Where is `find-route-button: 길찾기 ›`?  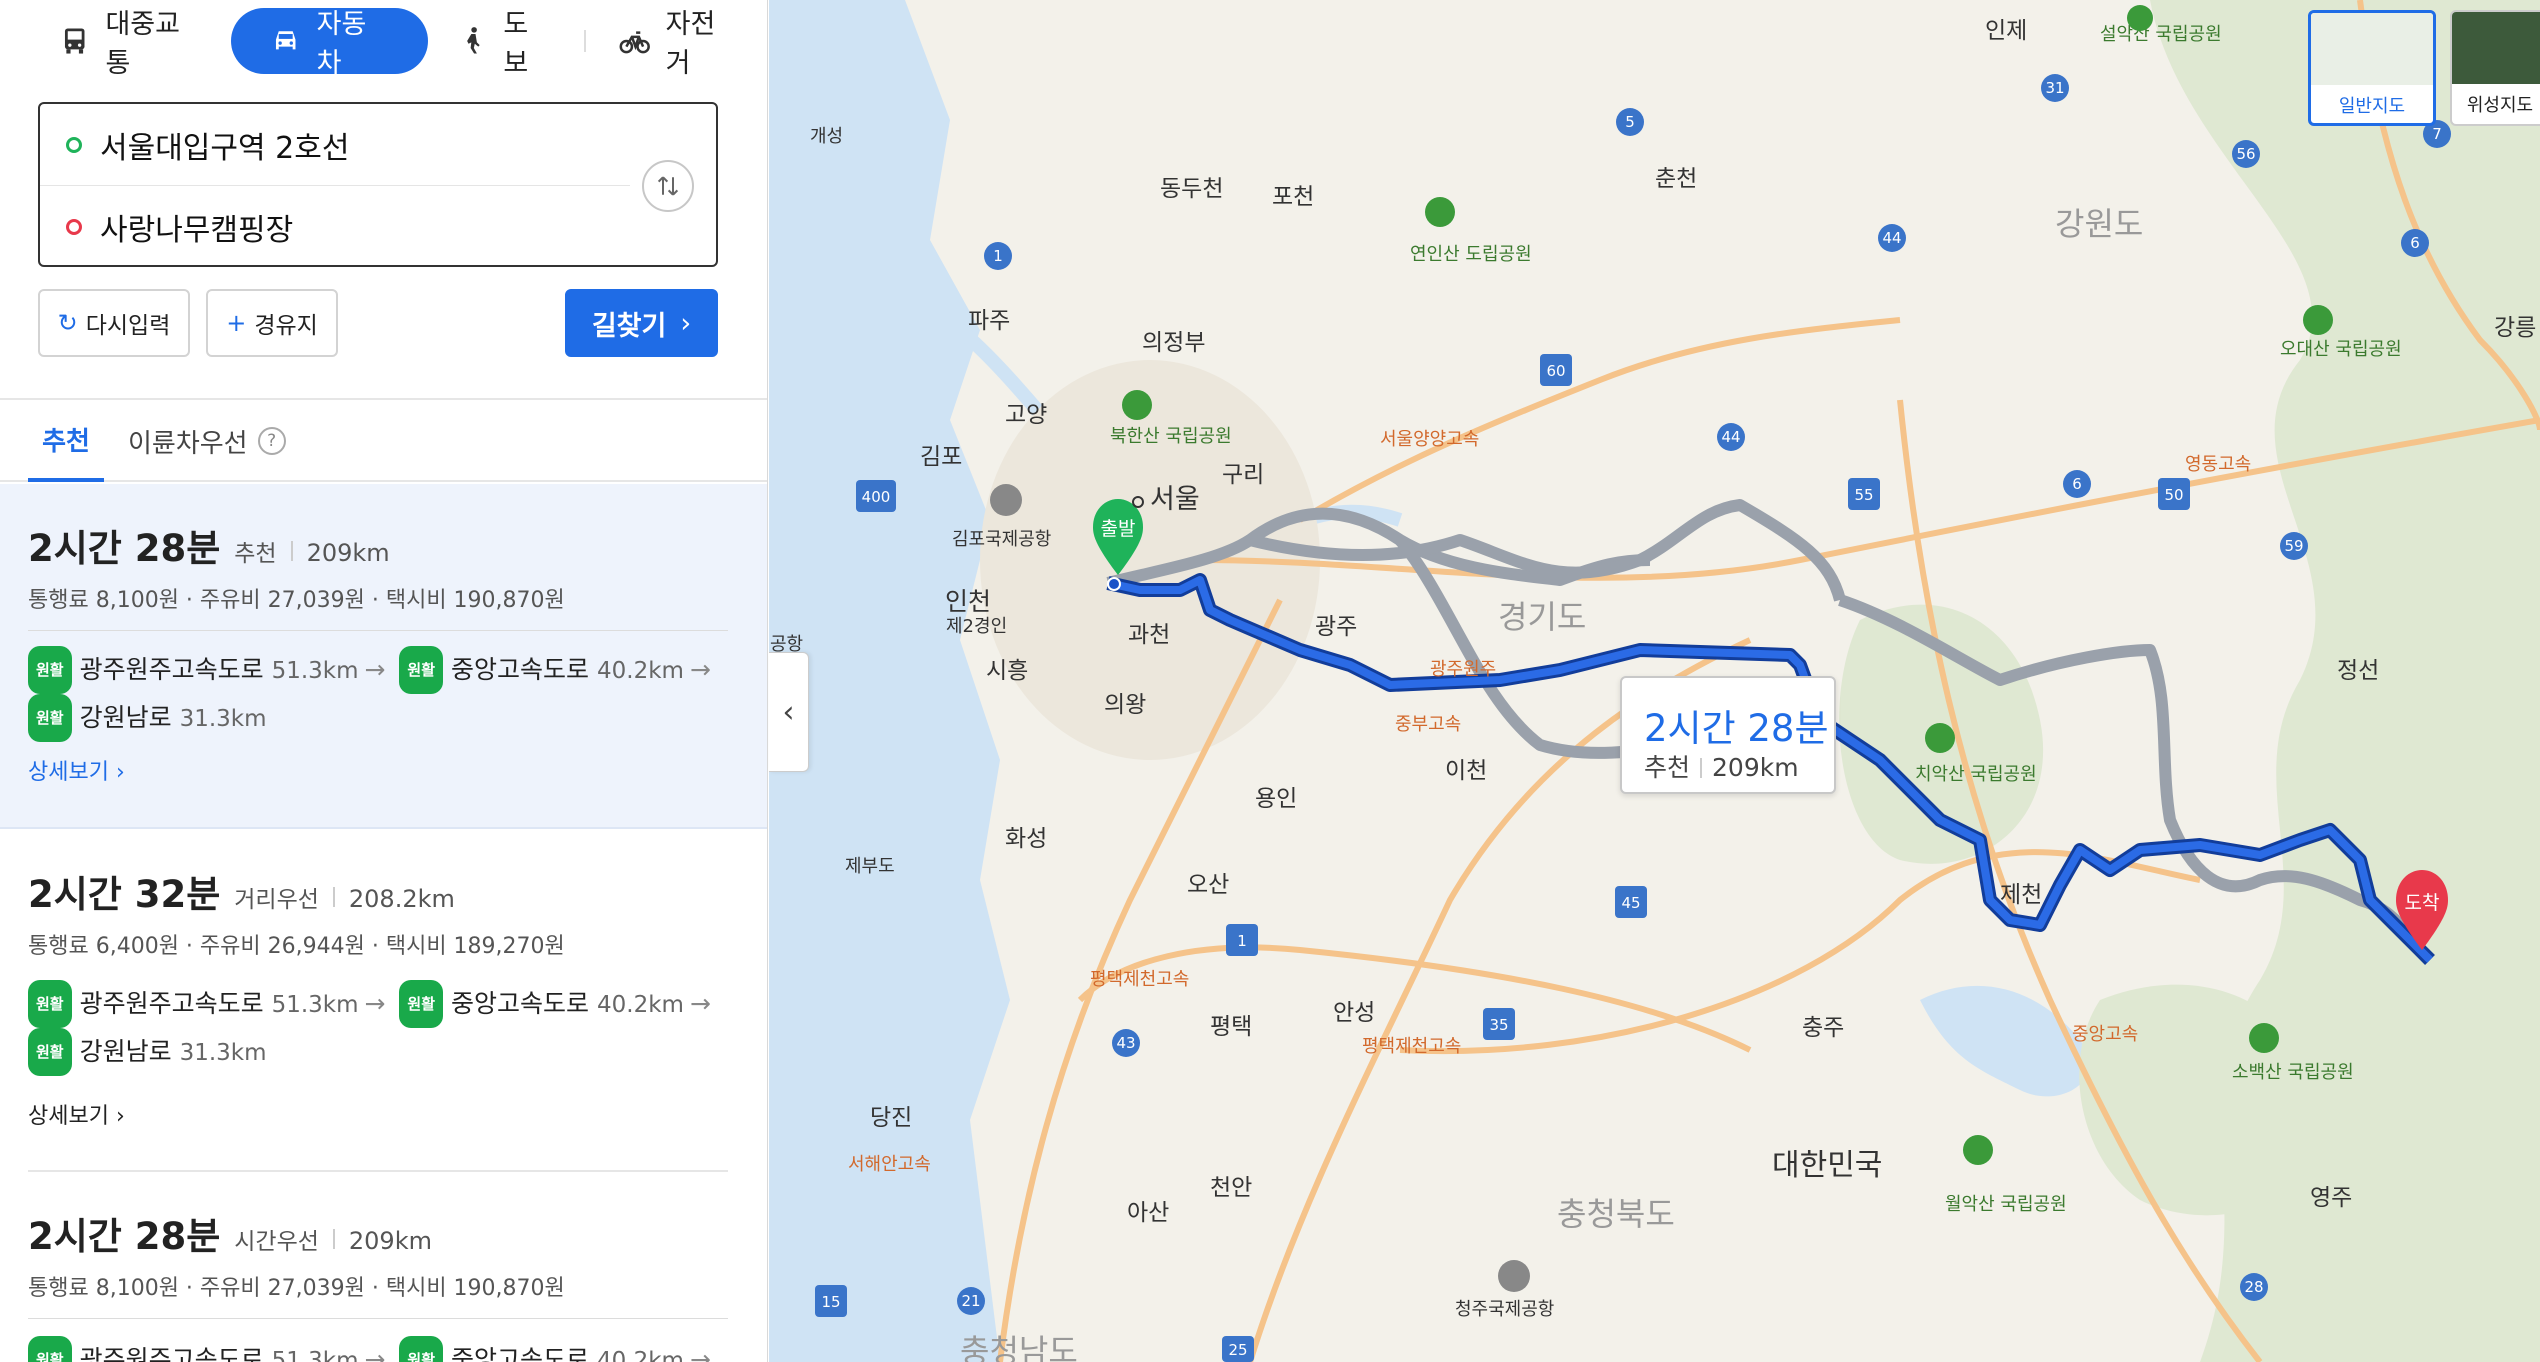 find-route-button: 길찾기 › is located at coordinates (641, 323).